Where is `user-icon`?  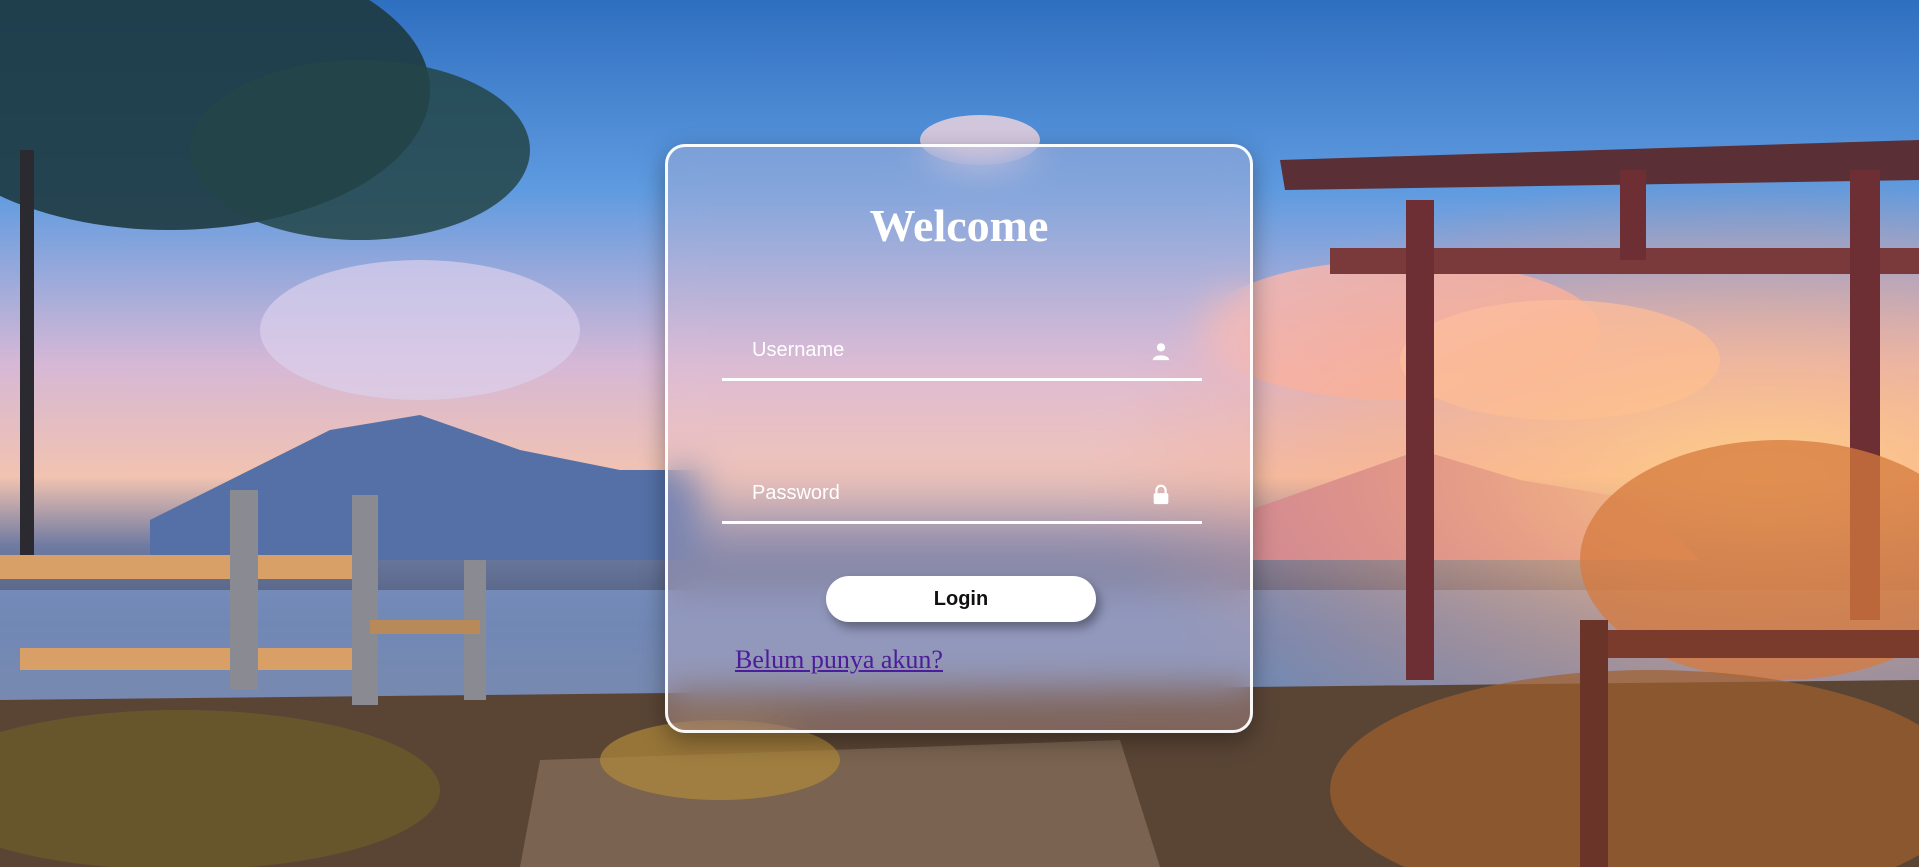 user-icon is located at coordinates (1161, 351).